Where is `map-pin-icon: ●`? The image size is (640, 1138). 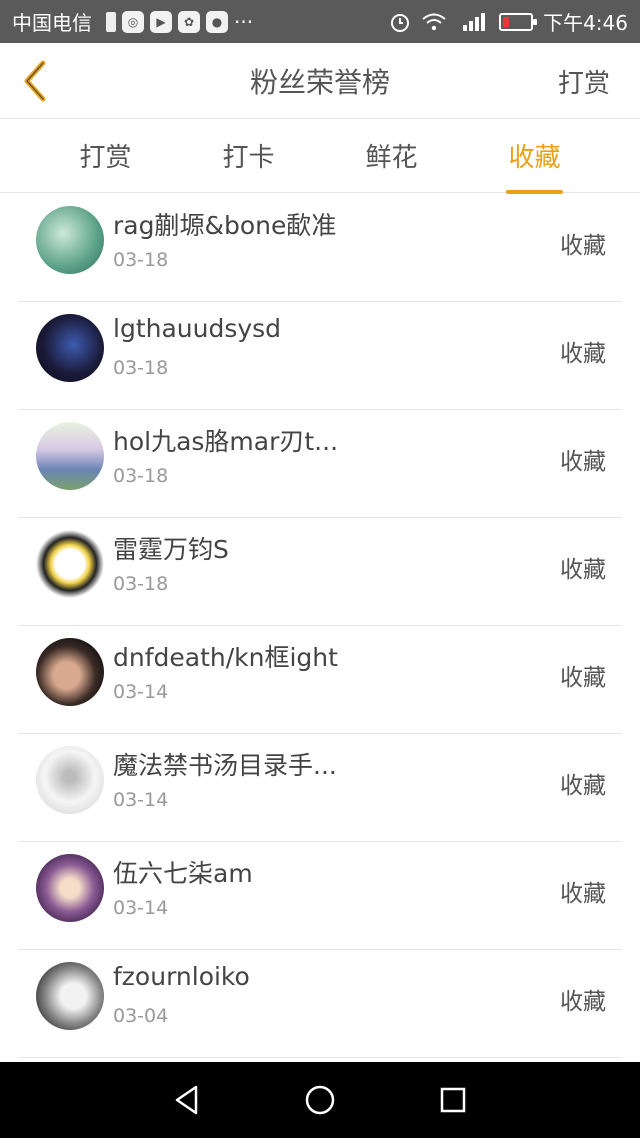
map-pin-icon: ● is located at coordinates (217, 21).